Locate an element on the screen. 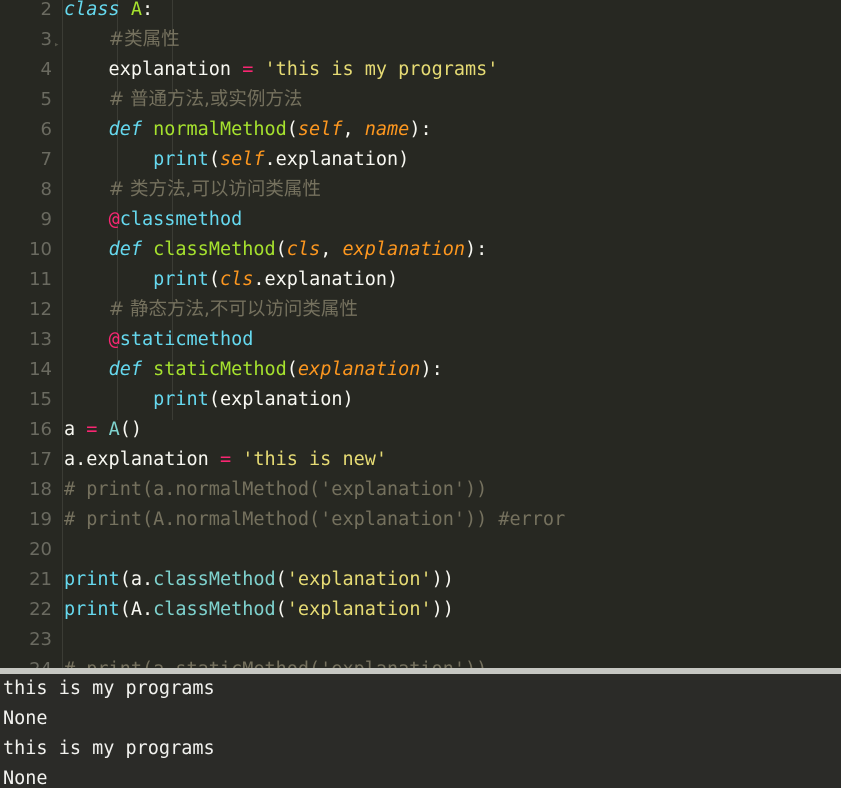 The height and width of the screenshot is (788, 841). code-line: 18 # print(a.normalMethod('explanation')) is located at coordinates (420, 490).